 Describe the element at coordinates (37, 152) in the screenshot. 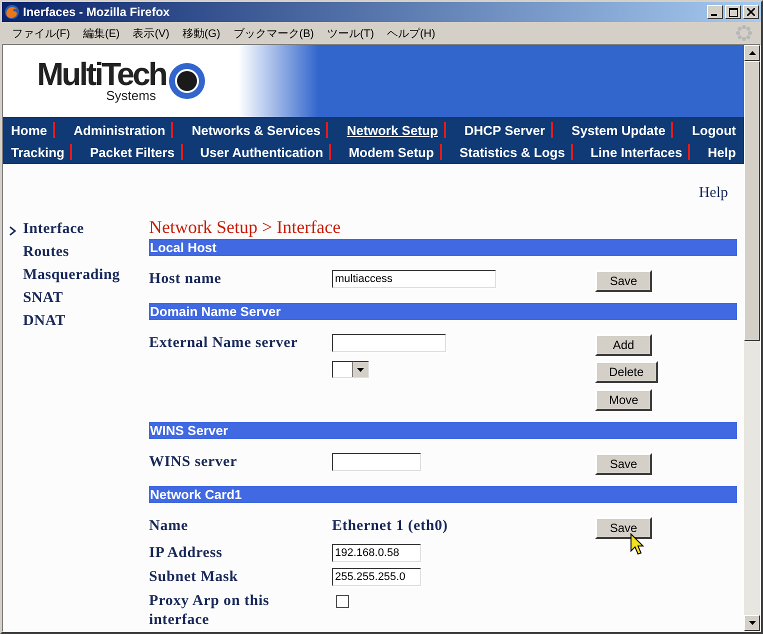

I see `nav-link: Tracking` at that location.